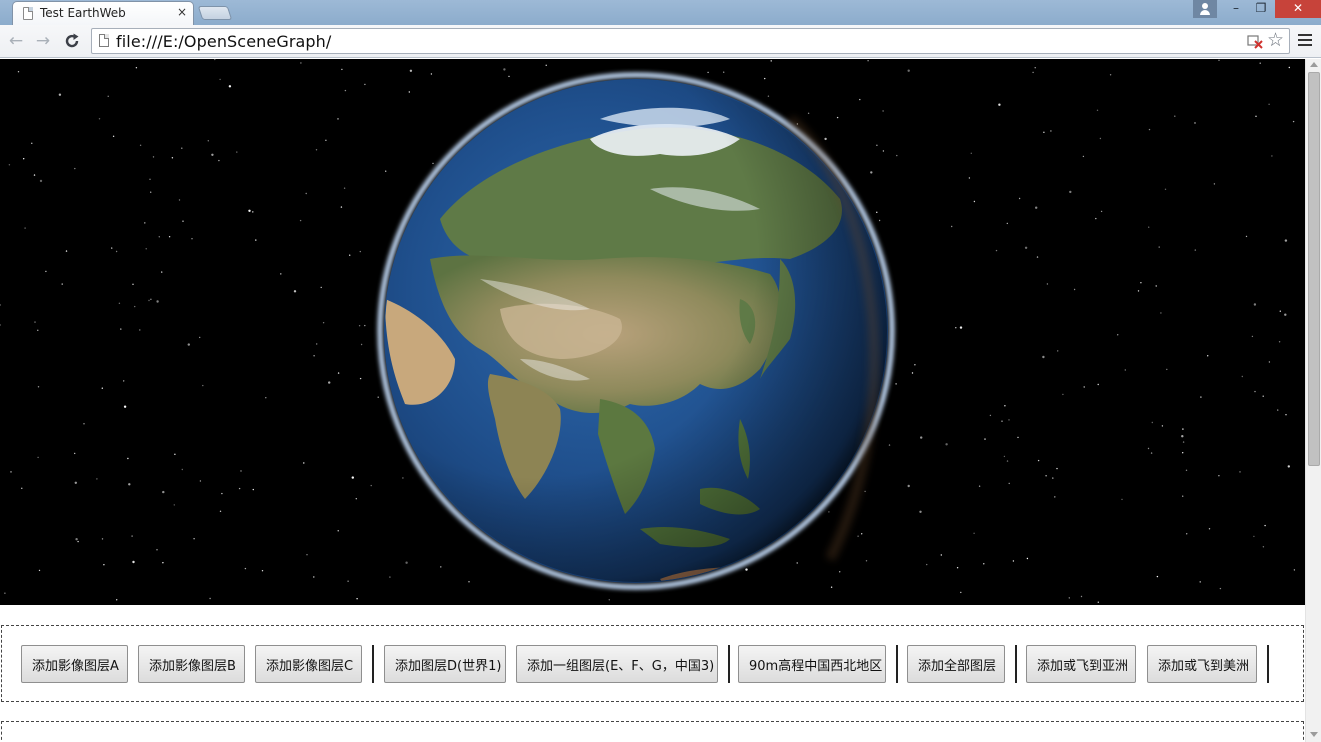 The width and height of the screenshot is (1321, 742). What do you see at coordinates (956, 664) in the screenshot?
I see `layer-button-7: 添加全部图层` at bounding box center [956, 664].